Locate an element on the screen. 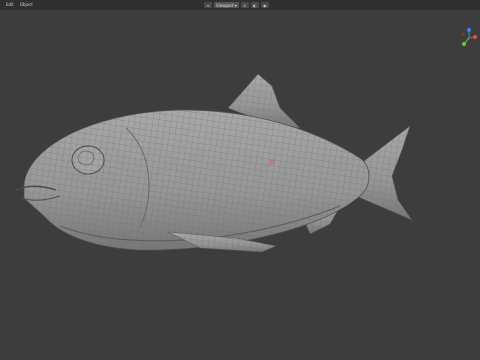  proportional-edit-button: ⊙ is located at coordinates (244, 5).